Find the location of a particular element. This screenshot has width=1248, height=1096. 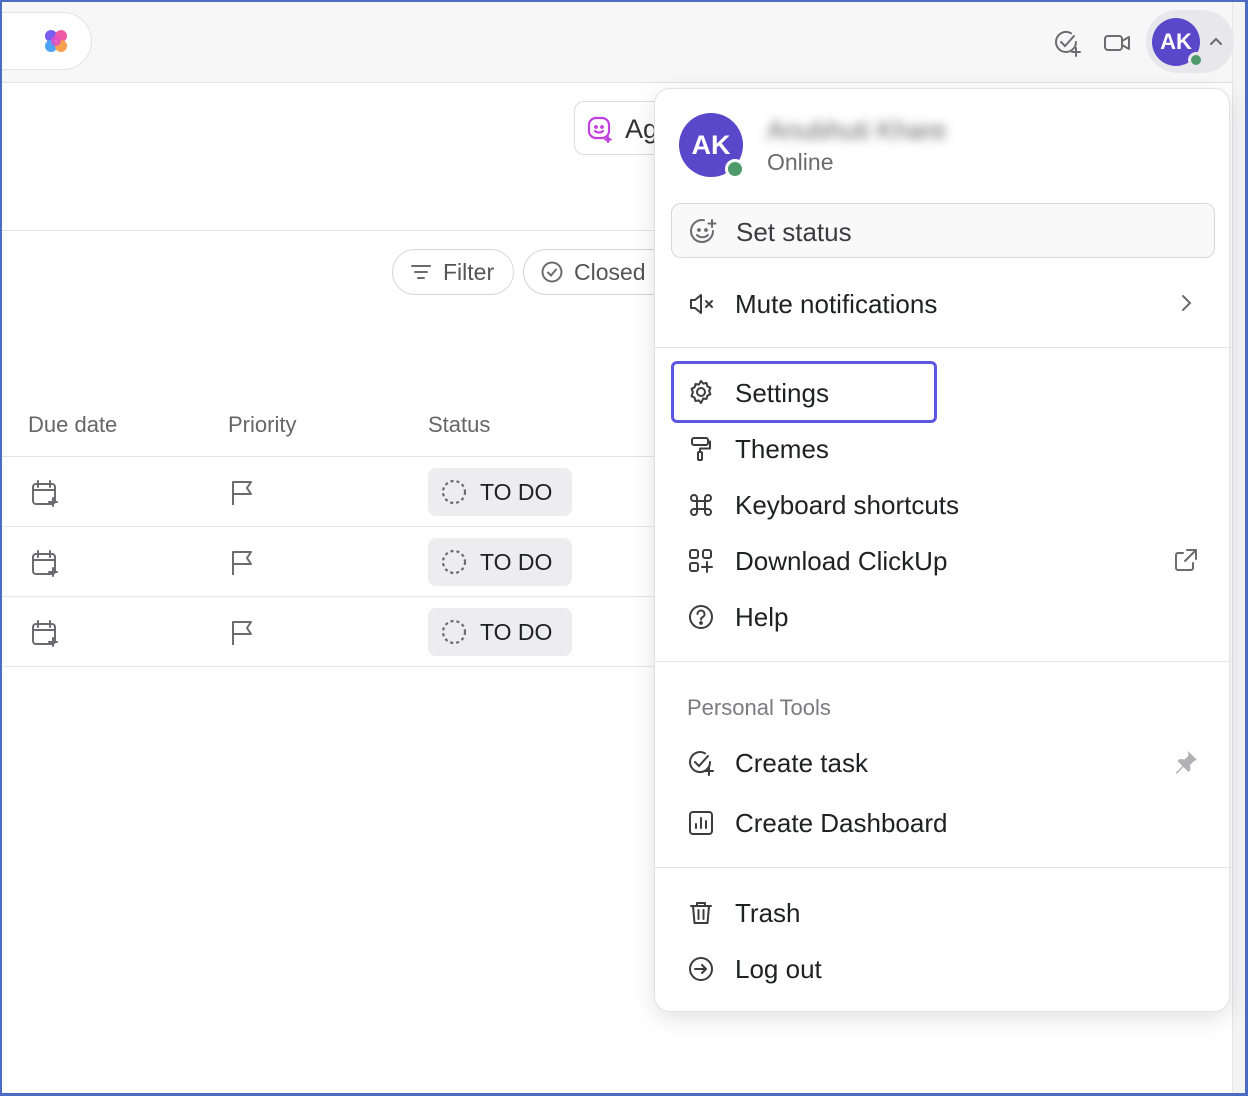

download-clickup-item: Download ClickUp is located at coordinates (943, 561).